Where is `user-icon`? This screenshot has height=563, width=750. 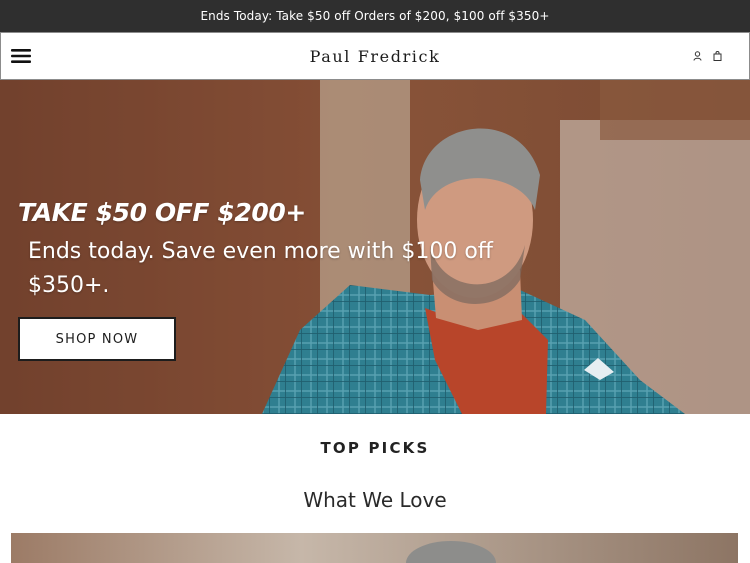
user-icon is located at coordinates (697, 56).